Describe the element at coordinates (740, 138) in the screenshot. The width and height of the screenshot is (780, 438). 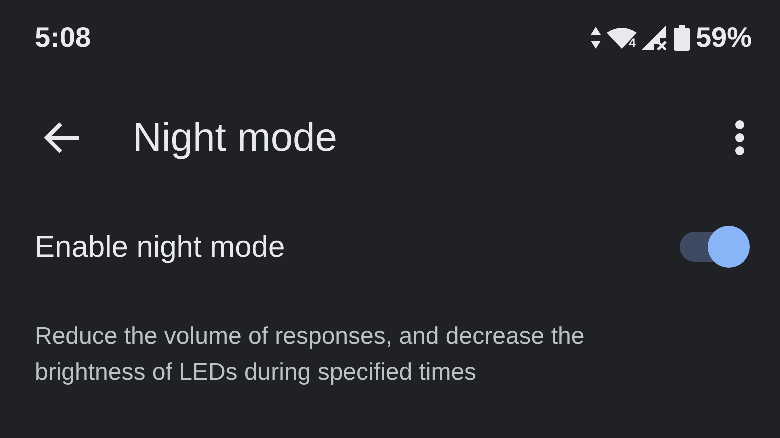
I see `more-options-icon` at that location.